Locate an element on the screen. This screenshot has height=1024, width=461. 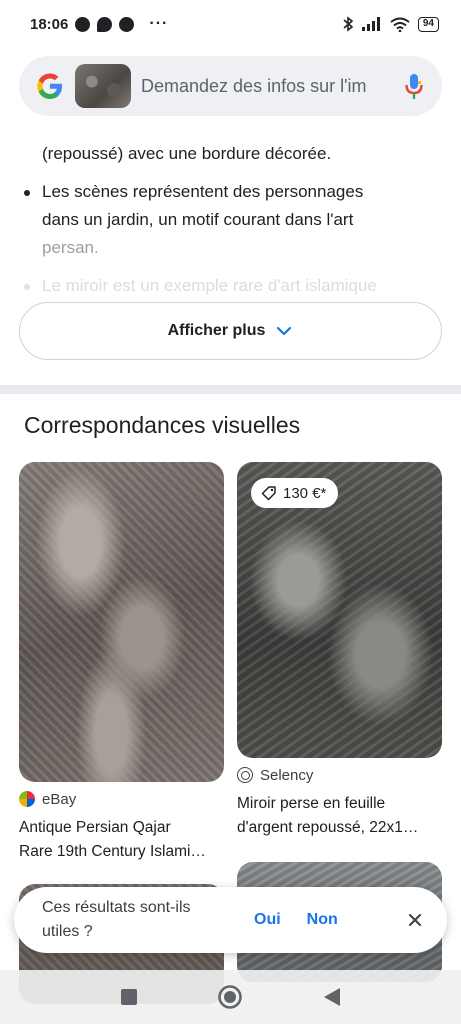
feedback-prompt: Ces résultats sont-ils utiles ? Oui Non is located at coordinates (230, 920).